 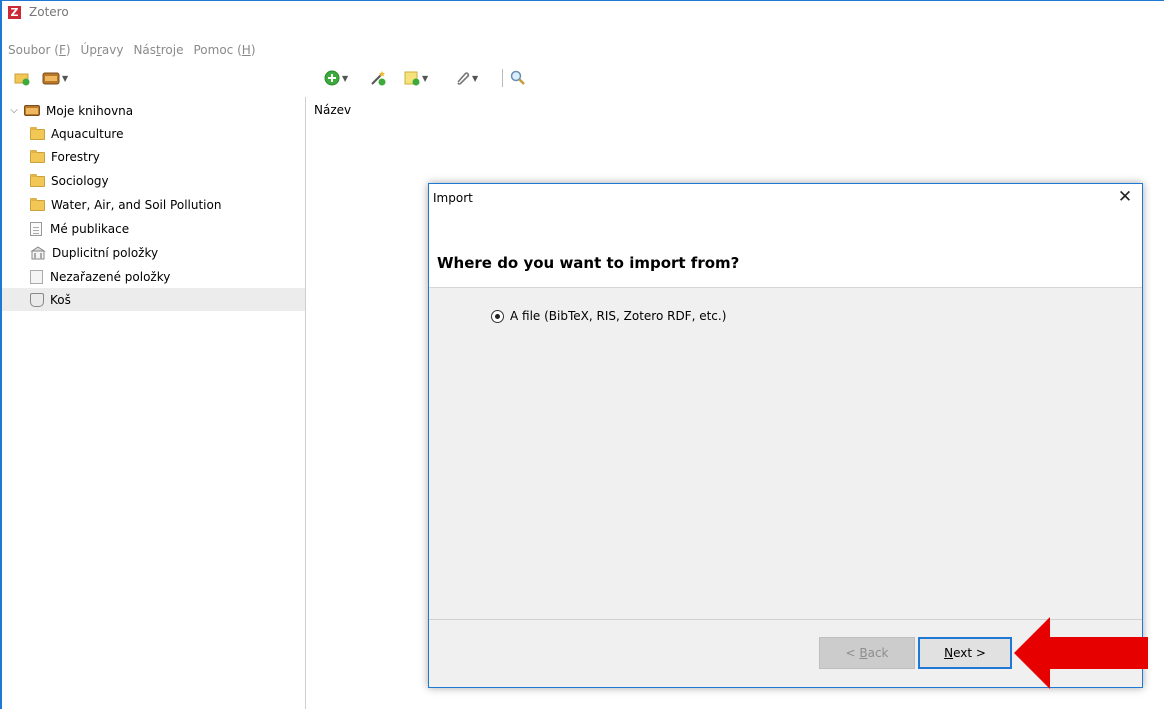 I want to click on tree-item-duplicates: Duplicitní položky, so click(x=153, y=252).